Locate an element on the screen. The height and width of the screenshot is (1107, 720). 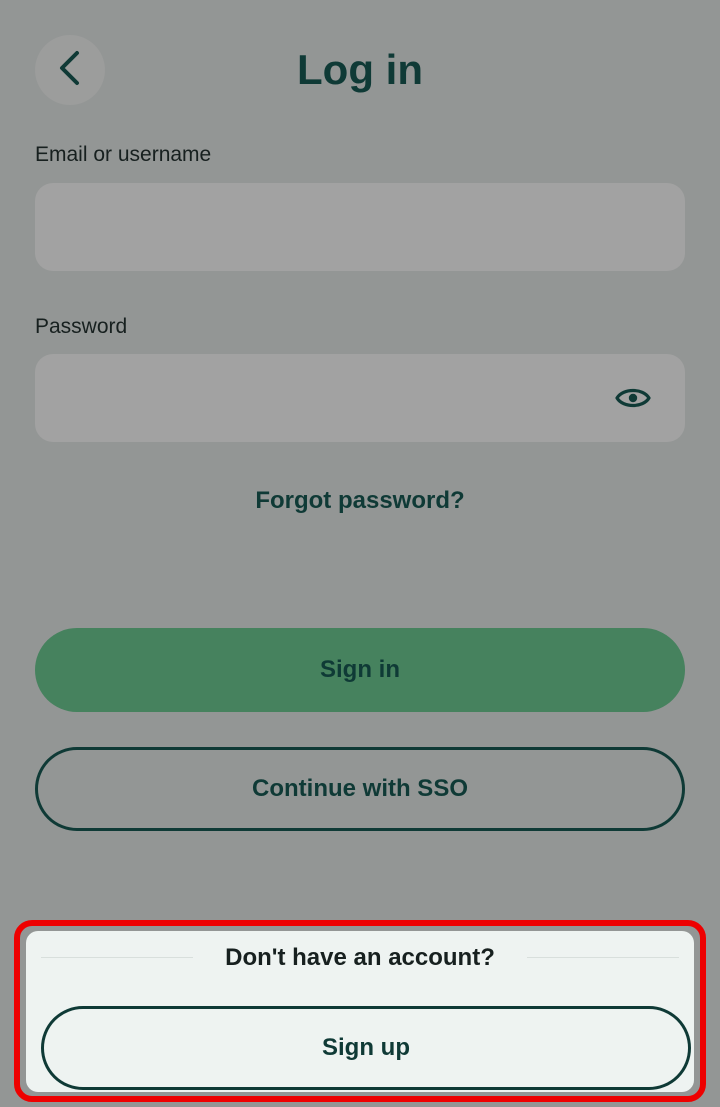
email-field is located at coordinates (360, 227).